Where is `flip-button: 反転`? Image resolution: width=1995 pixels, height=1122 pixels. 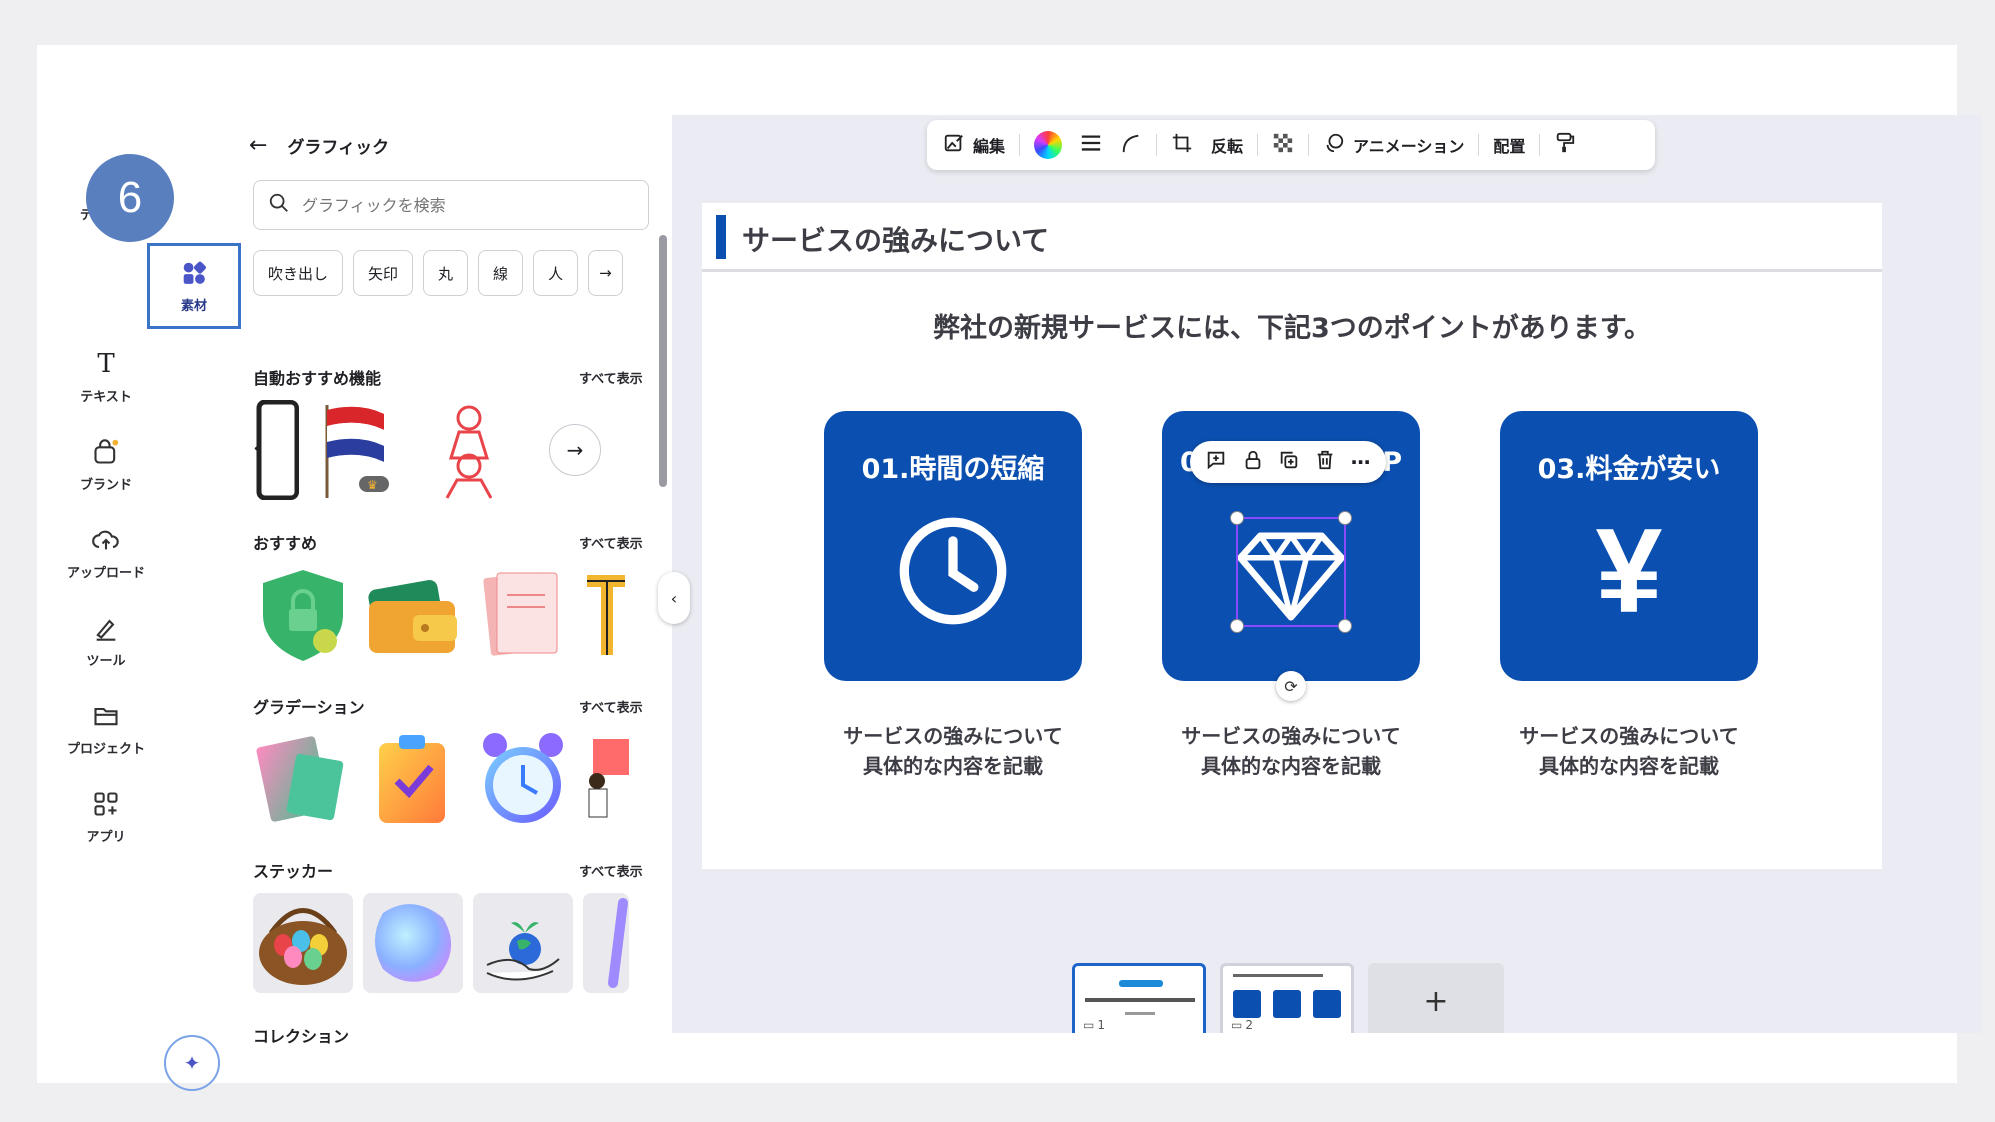 flip-button: 反転 is located at coordinates (1227, 145).